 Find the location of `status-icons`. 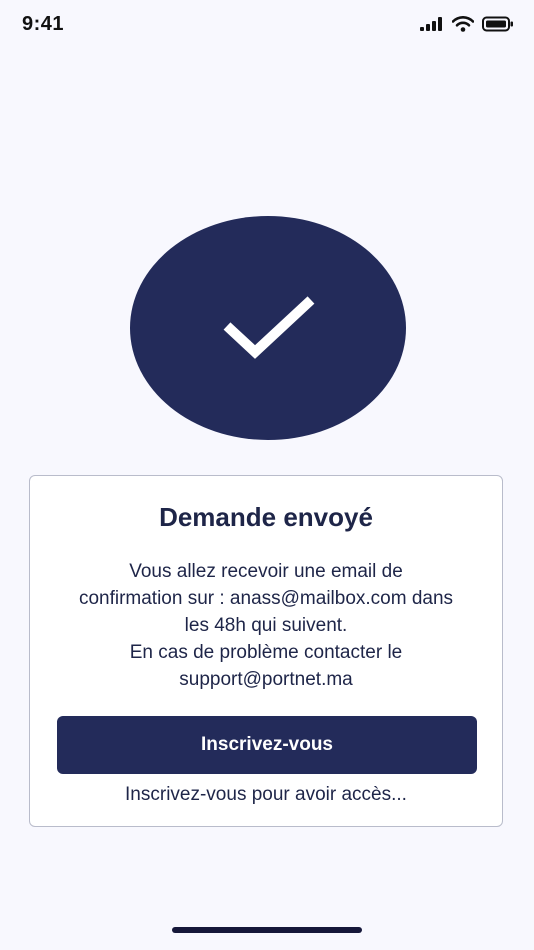

status-icons is located at coordinates (467, 24).